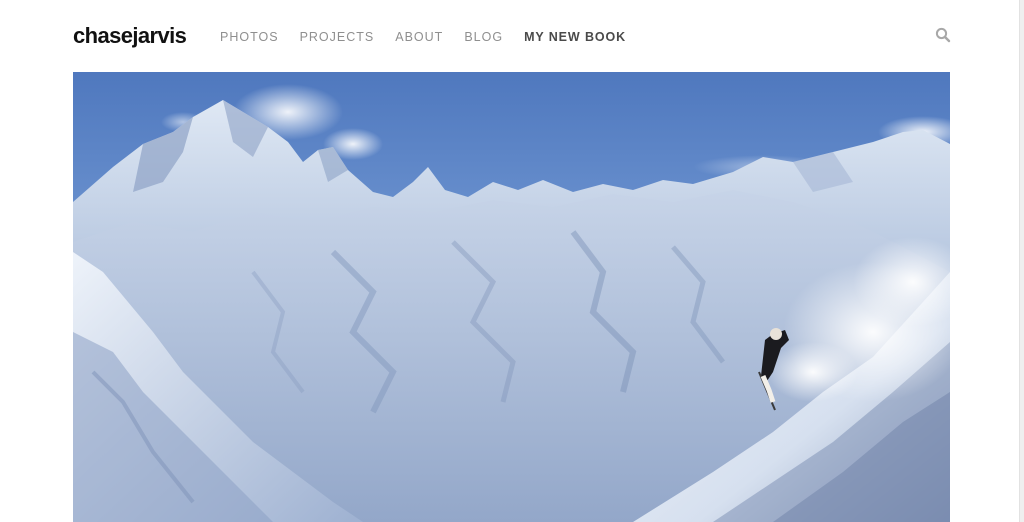 The image size is (1024, 522). What do you see at coordinates (337, 37) in the screenshot?
I see `nav-item-projects: PROJECTS` at bounding box center [337, 37].